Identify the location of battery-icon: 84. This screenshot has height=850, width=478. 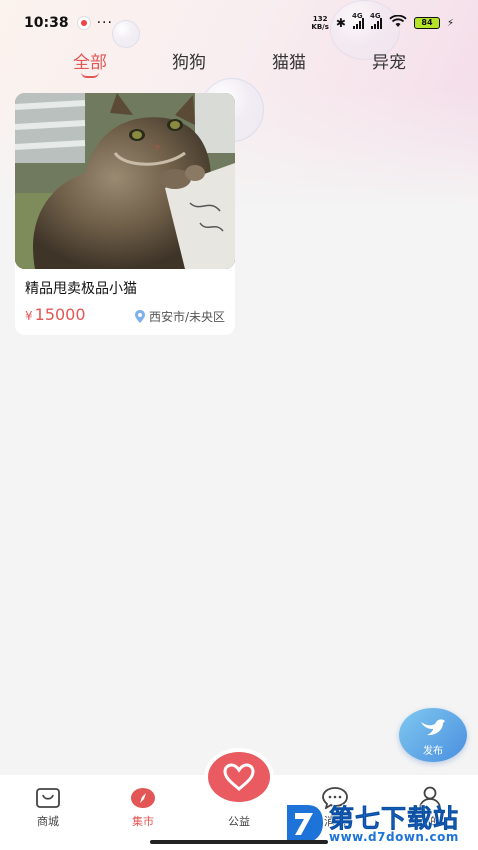
(426, 23).